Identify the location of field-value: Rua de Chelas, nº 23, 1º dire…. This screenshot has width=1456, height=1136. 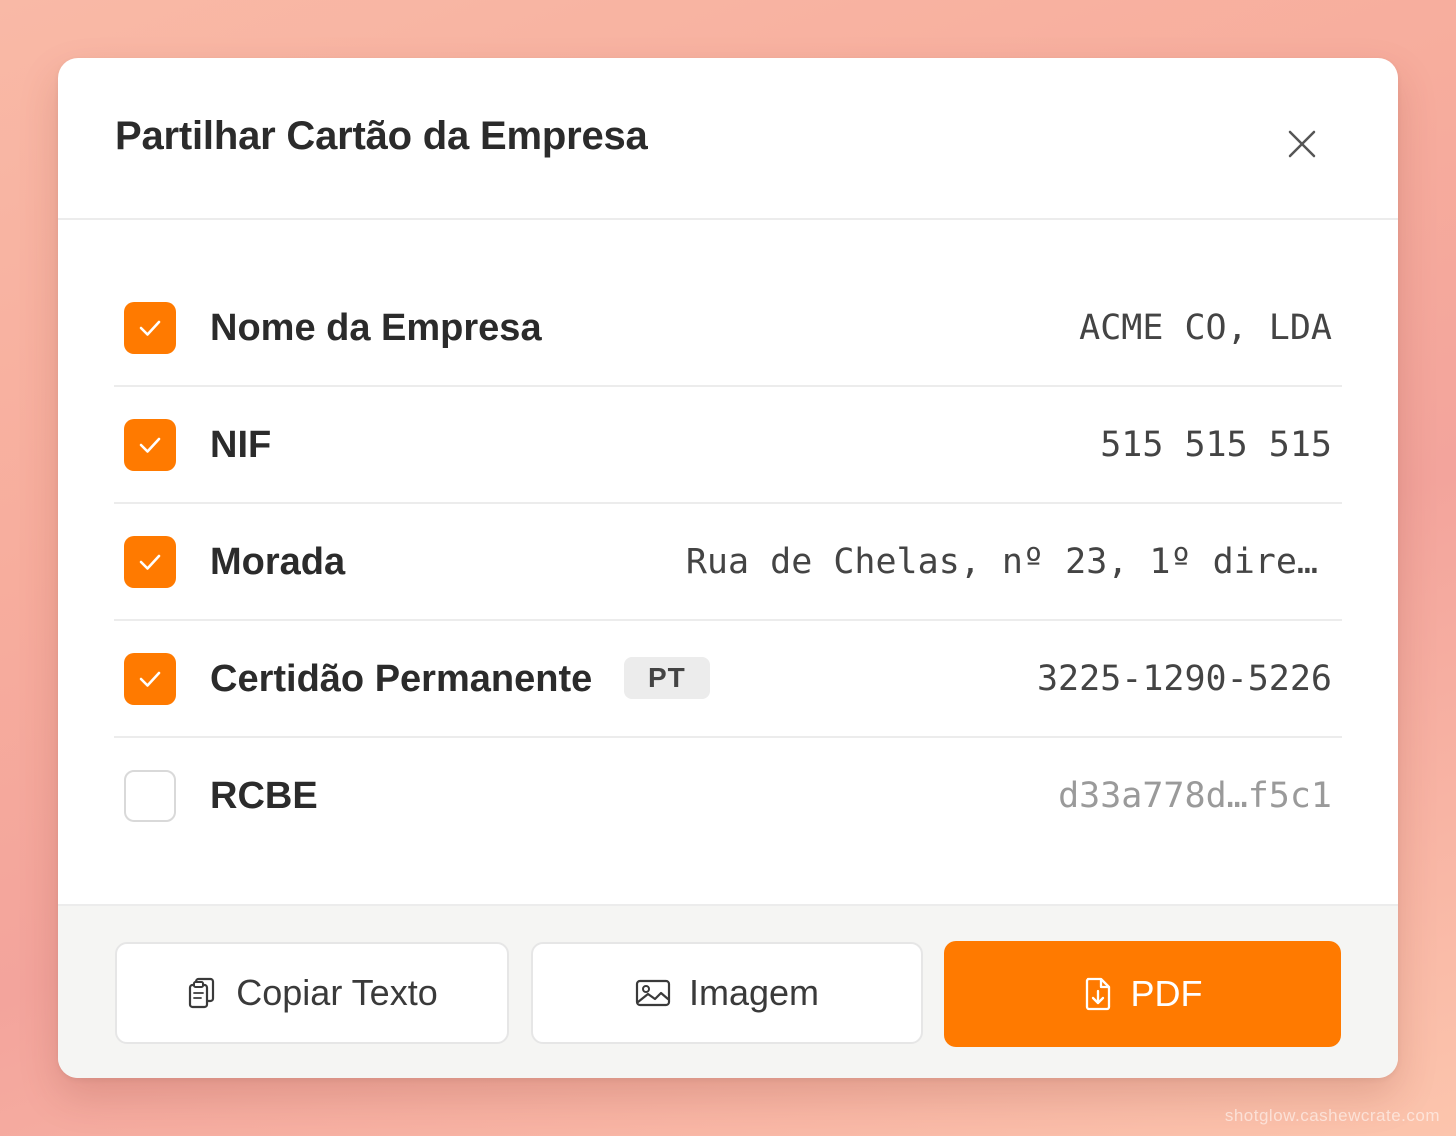
(1001, 562).